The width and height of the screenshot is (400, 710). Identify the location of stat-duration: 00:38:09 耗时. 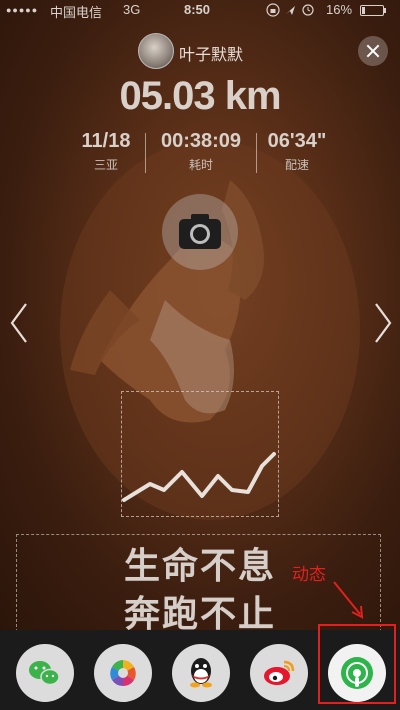
(201, 151).